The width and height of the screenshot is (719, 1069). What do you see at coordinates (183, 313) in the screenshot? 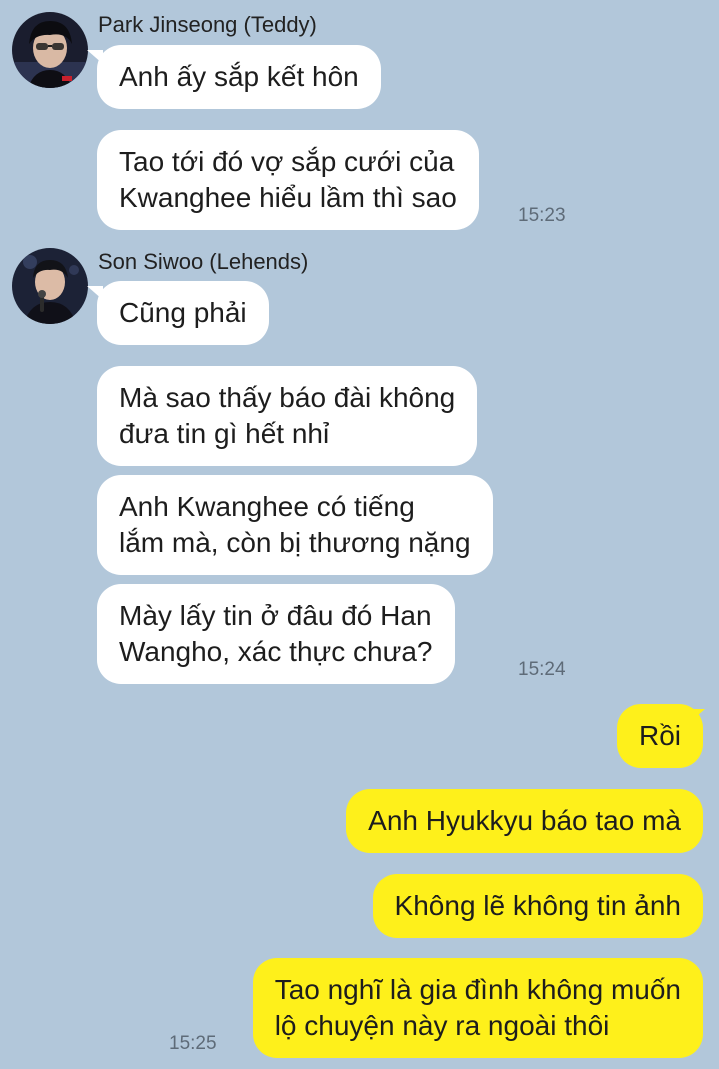
I see `incoming-message-bubble: Cũng phải` at bounding box center [183, 313].